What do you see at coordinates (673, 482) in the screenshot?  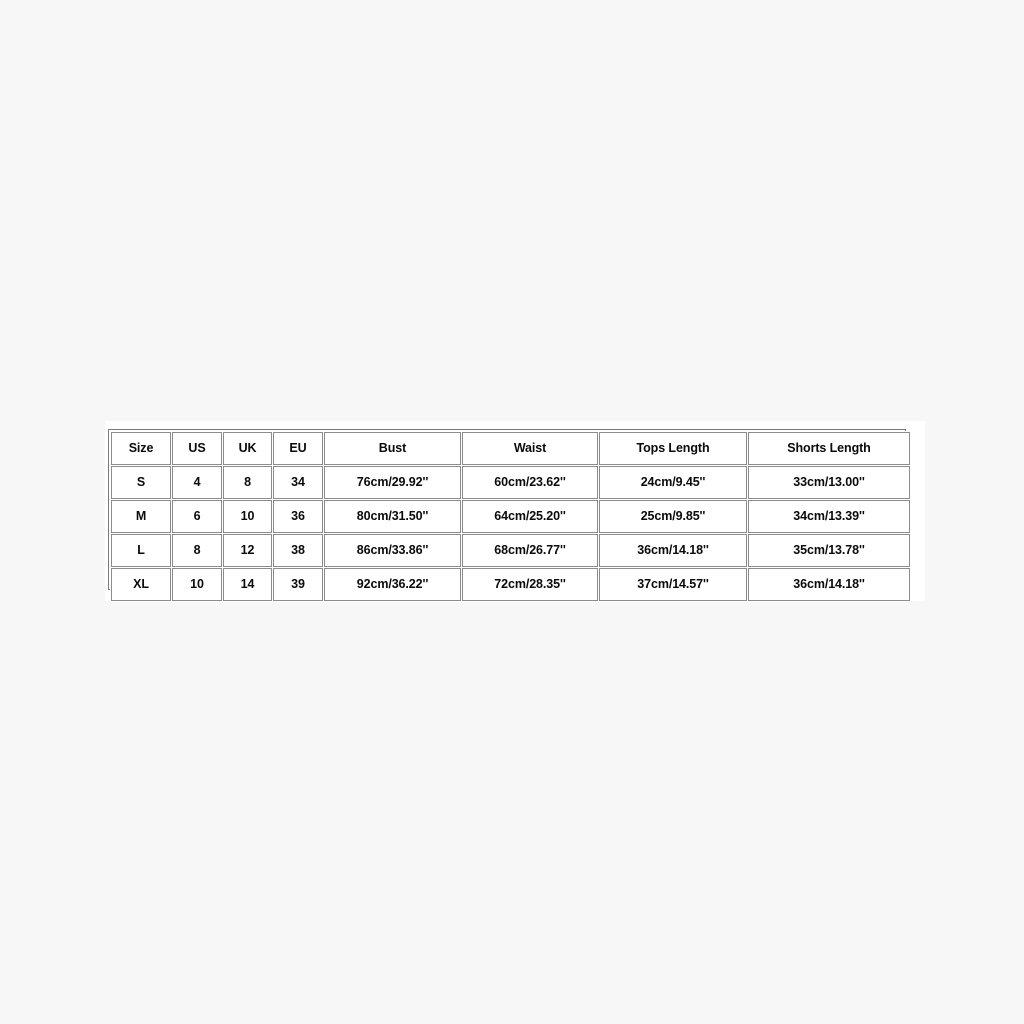 I see `cell-tops-length: 24cm/9.45''` at bounding box center [673, 482].